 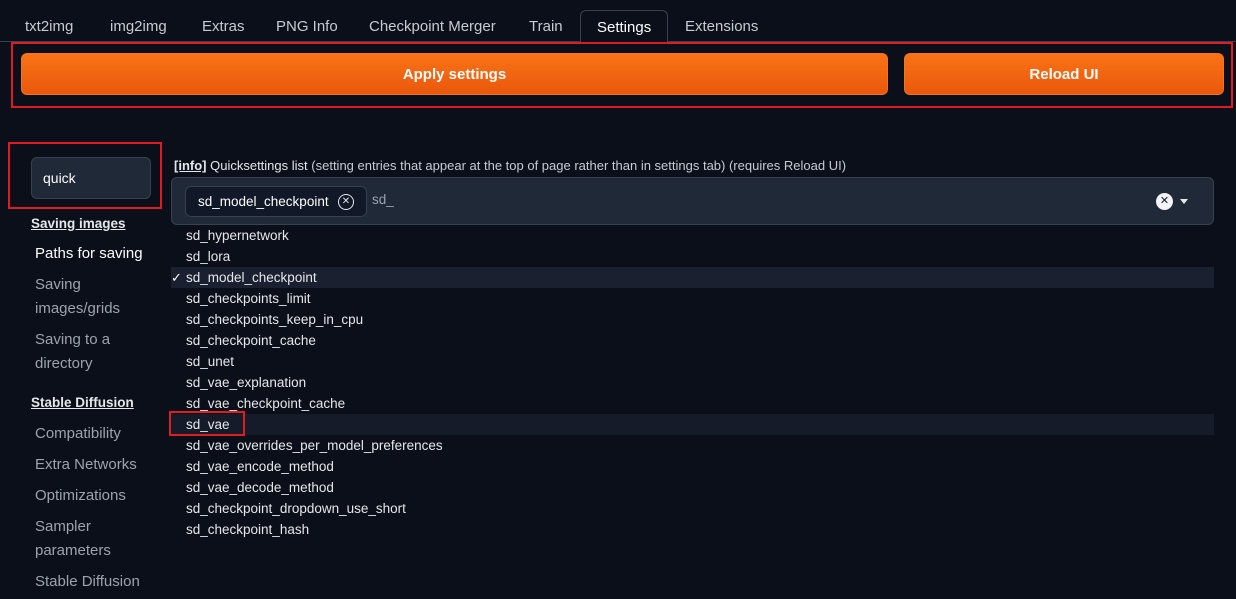 I want to click on selected-chip: sd_model_checkpoint ✕, so click(x=276, y=201).